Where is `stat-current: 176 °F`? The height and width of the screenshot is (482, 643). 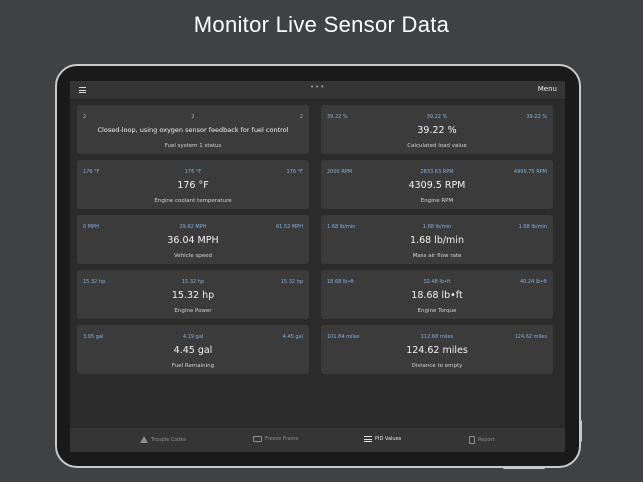
stat-current: 176 °F is located at coordinates (193, 172).